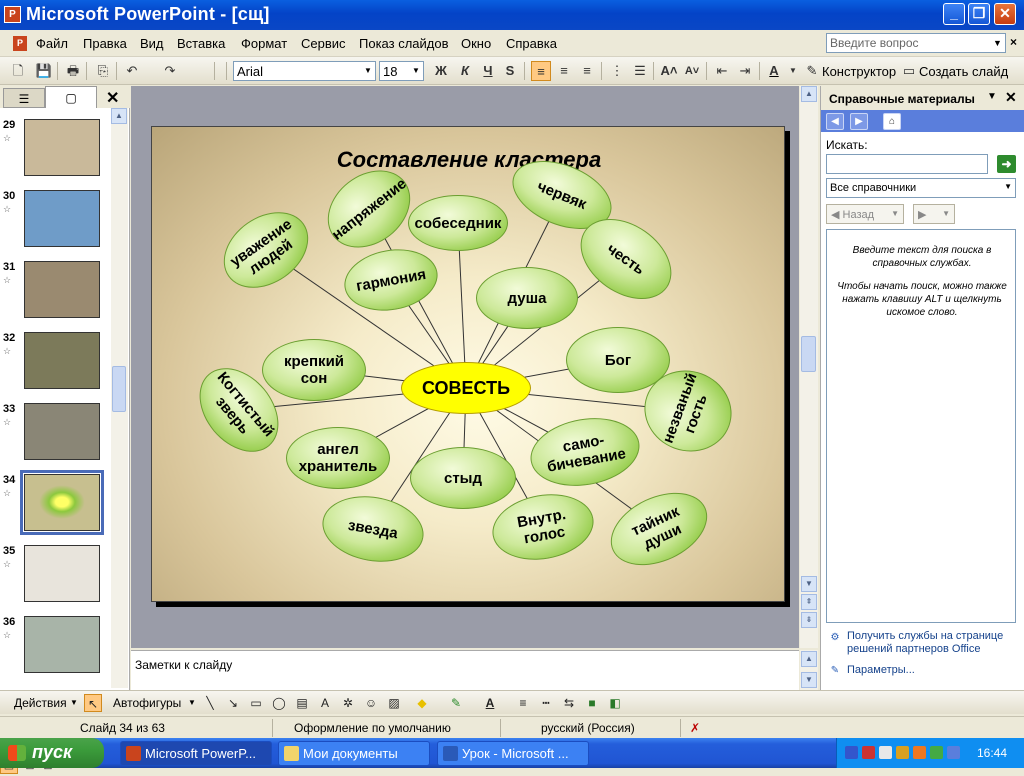  I want to click on security-icon, so click(936, 752).